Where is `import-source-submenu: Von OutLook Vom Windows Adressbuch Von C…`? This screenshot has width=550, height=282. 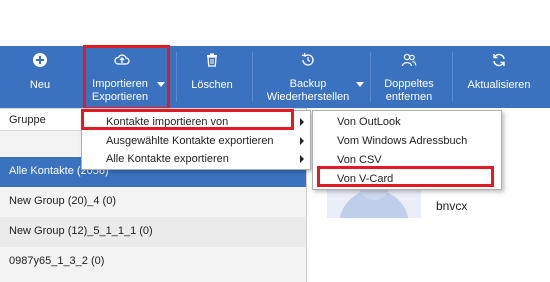 import-source-submenu: Von OutLook Vom Windows Adressbuch Von C… is located at coordinates (407, 150).